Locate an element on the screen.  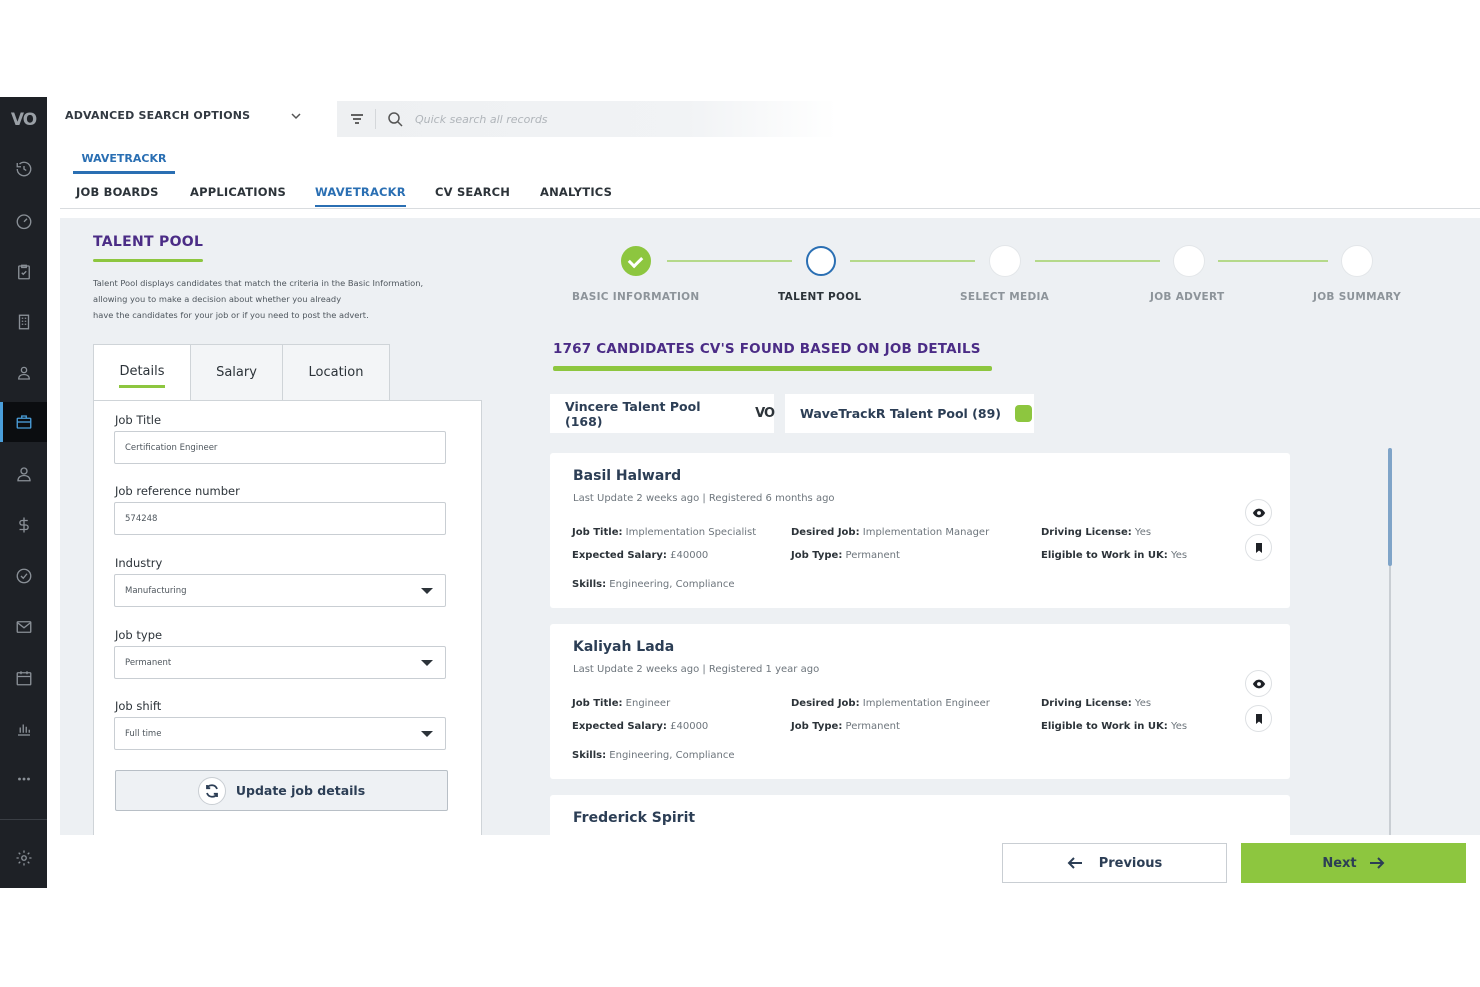
advanced-search-dropdown: ADVANCED SEARCH OPTIONS is located at coordinates (157, 115).